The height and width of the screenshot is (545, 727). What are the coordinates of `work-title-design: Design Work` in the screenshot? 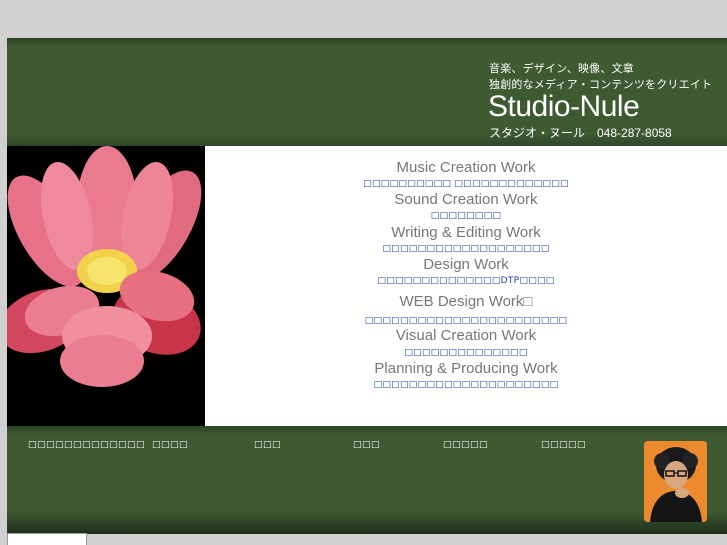 It's located at (466, 264).